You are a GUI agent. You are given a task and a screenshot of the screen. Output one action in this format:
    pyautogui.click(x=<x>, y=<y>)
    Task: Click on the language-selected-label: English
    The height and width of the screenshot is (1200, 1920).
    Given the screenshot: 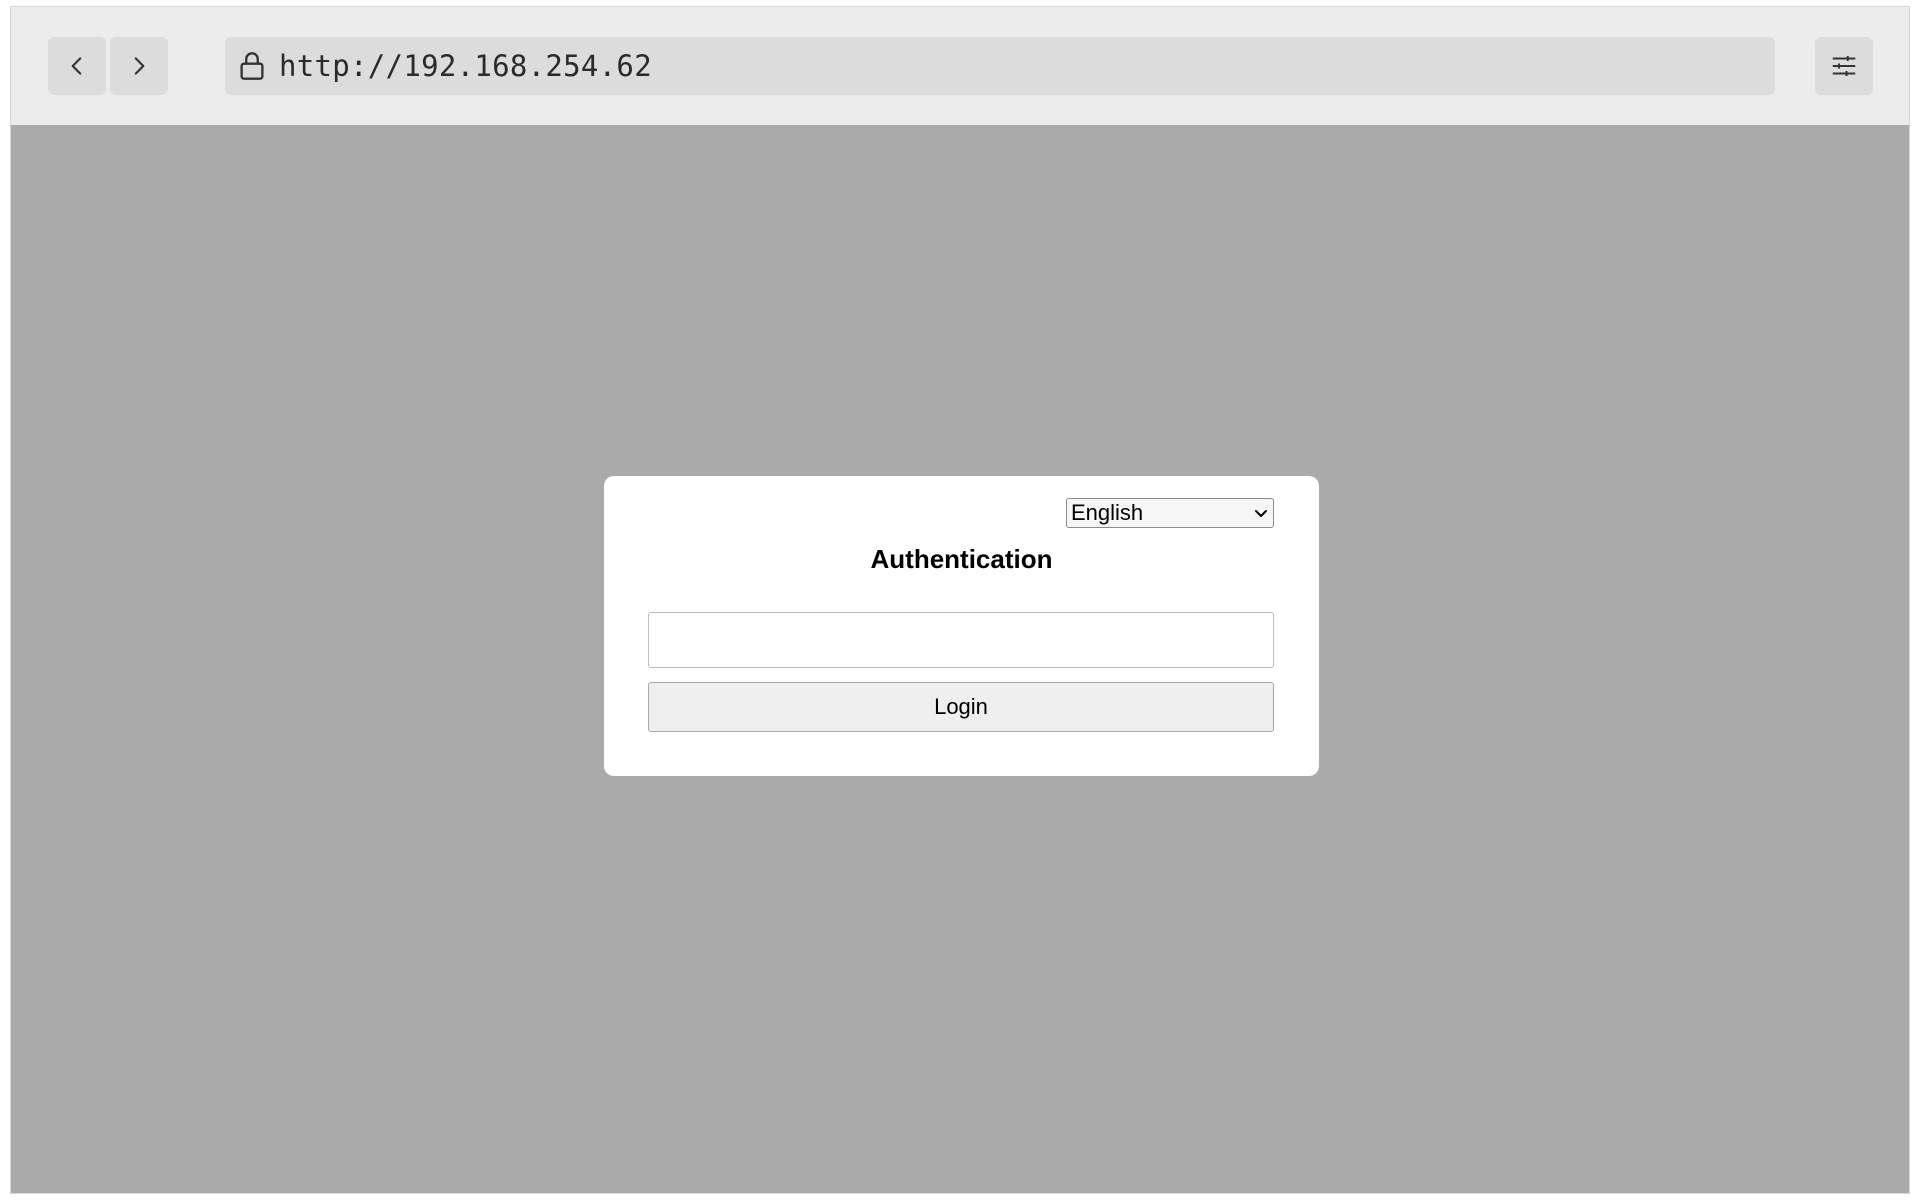 What is the action you would take?
    pyautogui.click(x=1107, y=512)
    